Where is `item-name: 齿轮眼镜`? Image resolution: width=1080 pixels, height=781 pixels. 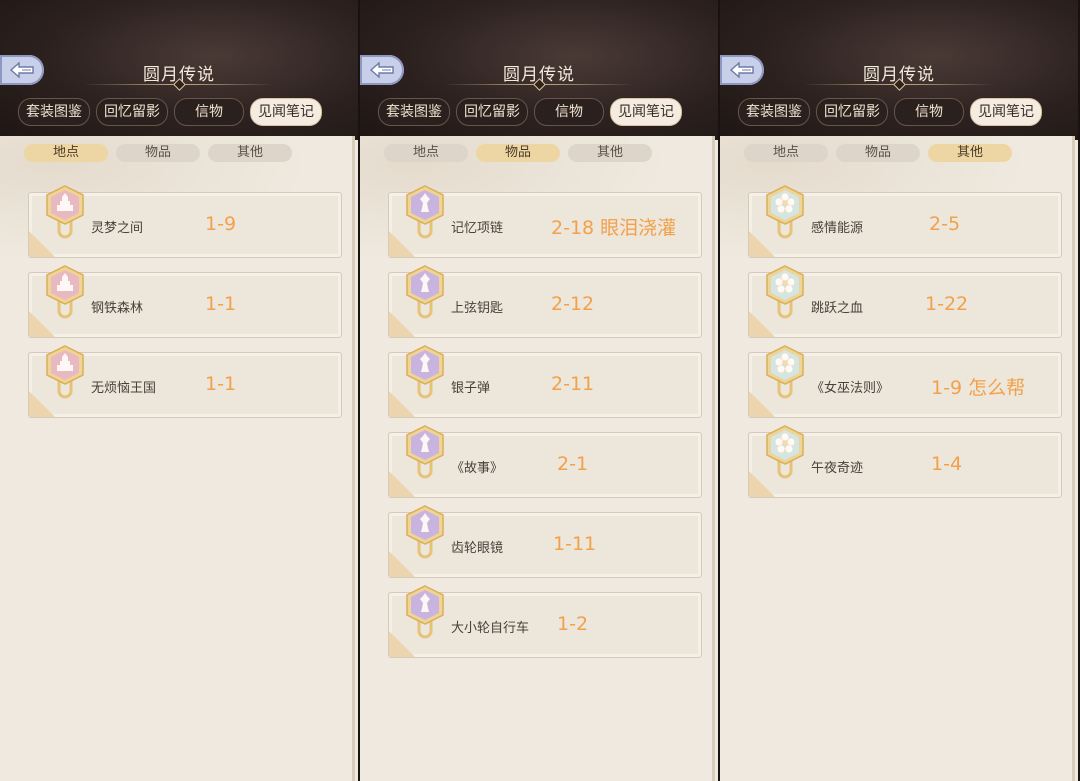 item-name: 齿轮眼镜 is located at coordinates (477, 548).